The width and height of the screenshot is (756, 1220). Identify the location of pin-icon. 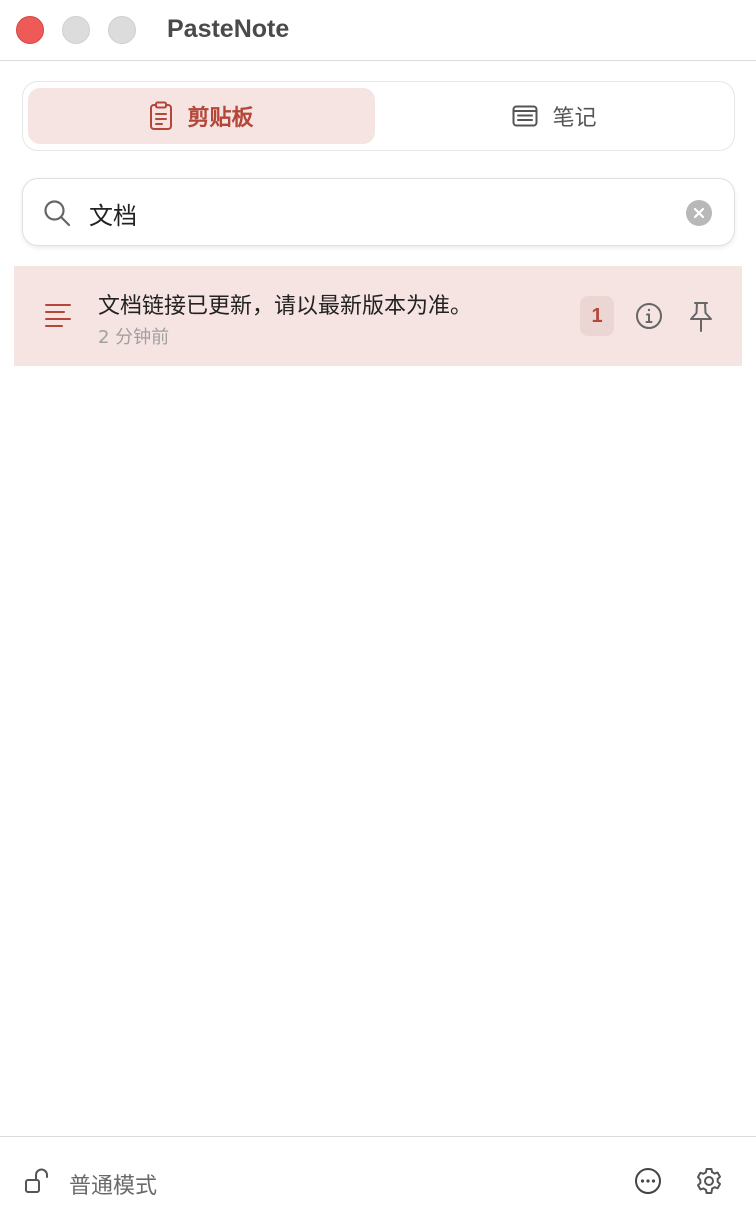
(701, 317).